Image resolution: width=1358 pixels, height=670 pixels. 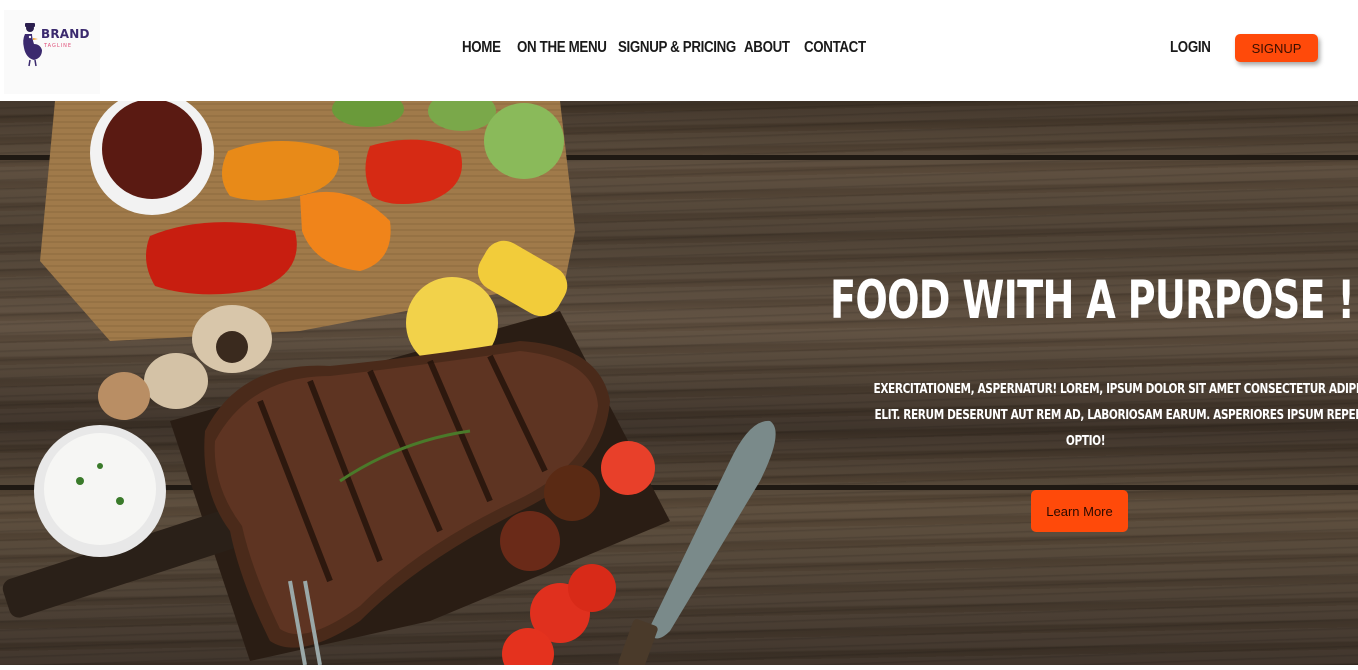 What do you see at coordinates (679, 667) in the screenshot?
I see `page-bottom-edge` at bounding box center [679, 667].